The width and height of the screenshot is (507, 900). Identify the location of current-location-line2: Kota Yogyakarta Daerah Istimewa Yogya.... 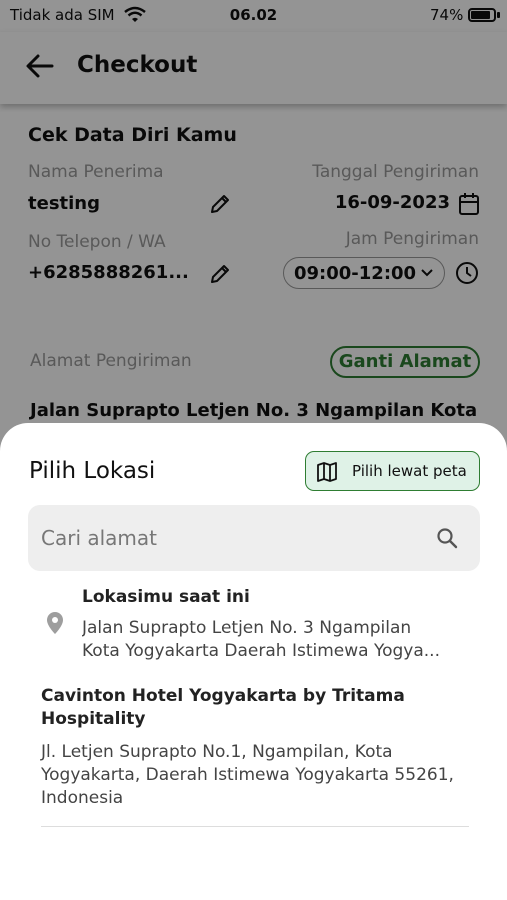
(261, 651).